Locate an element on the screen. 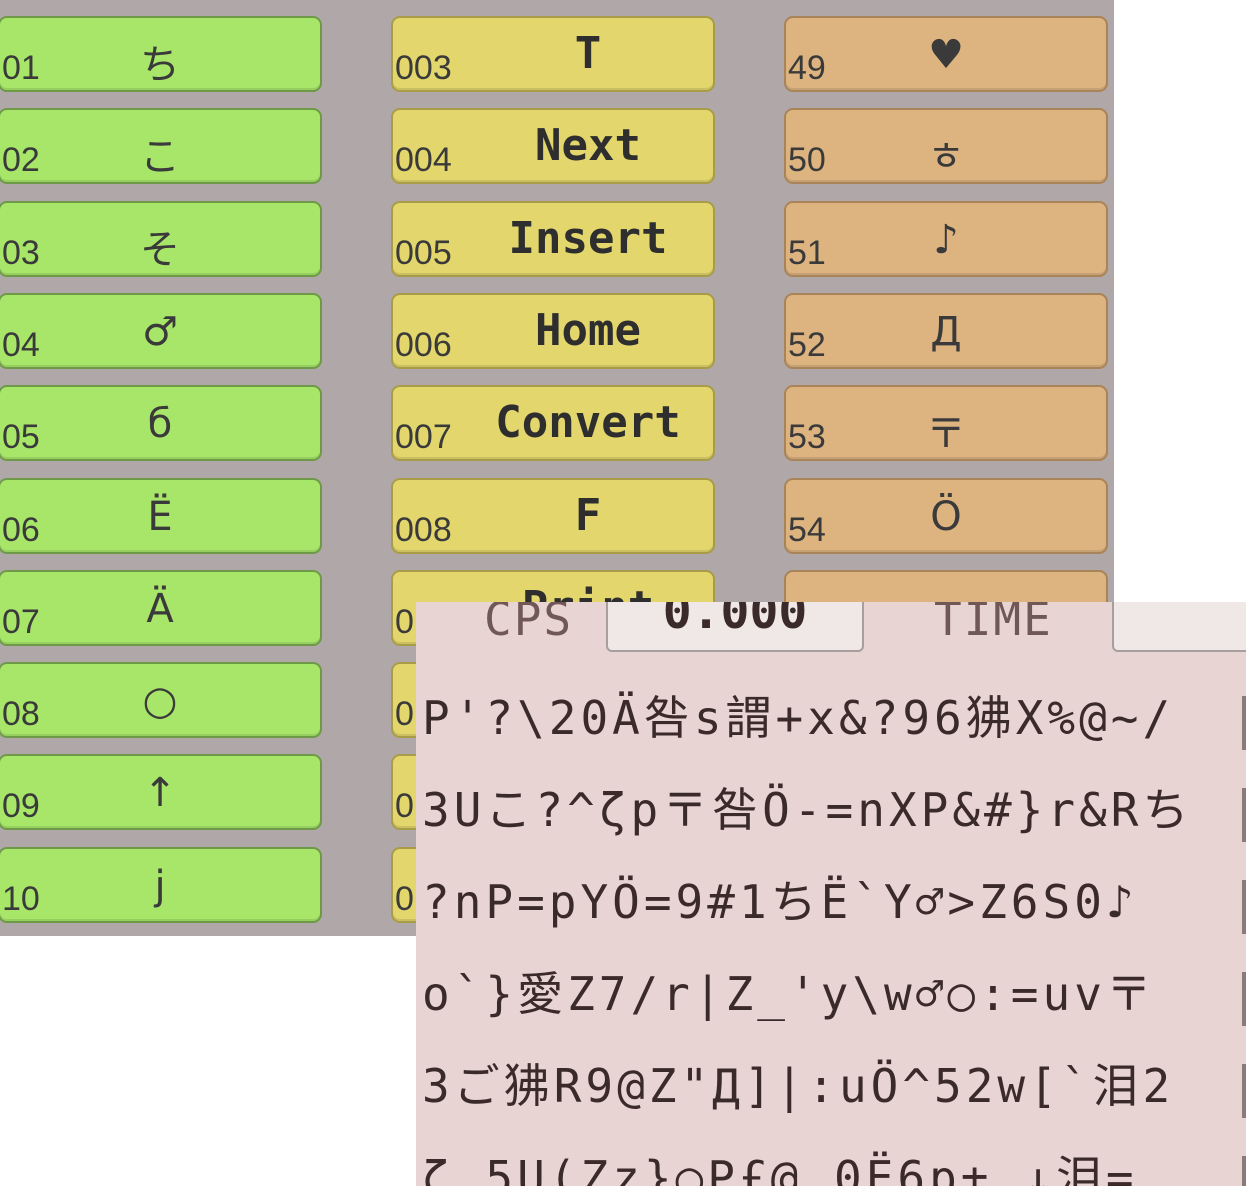 The height and width of the screenshot is (1186, 1246). key-character: Ö is located at coordinates (946, 516).